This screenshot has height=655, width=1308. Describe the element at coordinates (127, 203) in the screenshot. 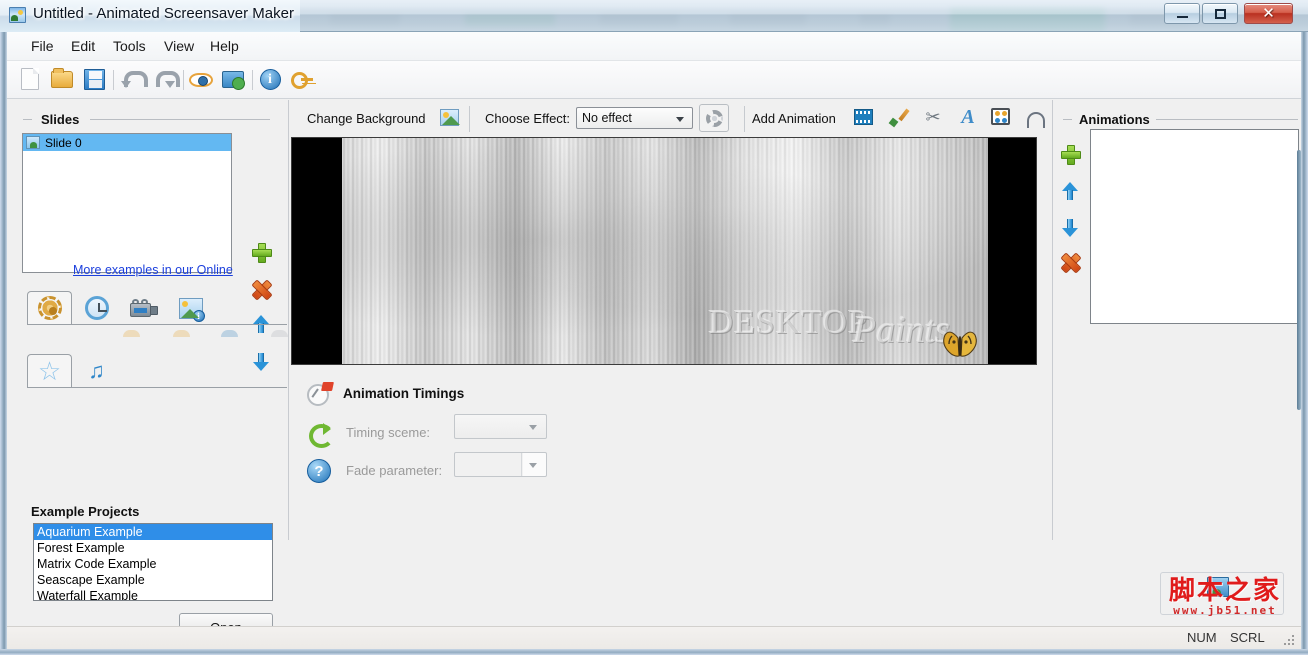

I see `slides-list: Slide 0` at that location.